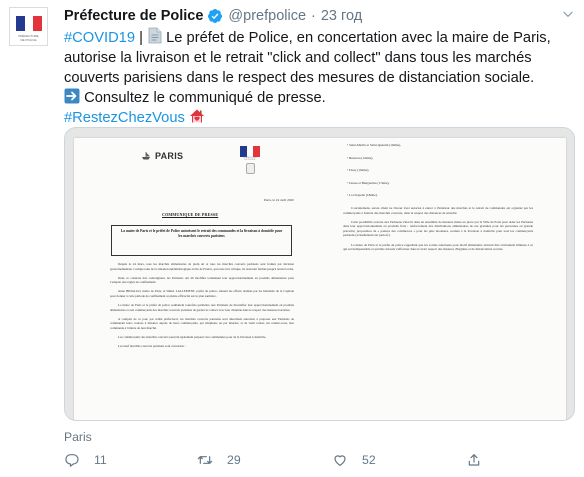  I want to click on author-handle: @prefpolice, so click(267, 16).